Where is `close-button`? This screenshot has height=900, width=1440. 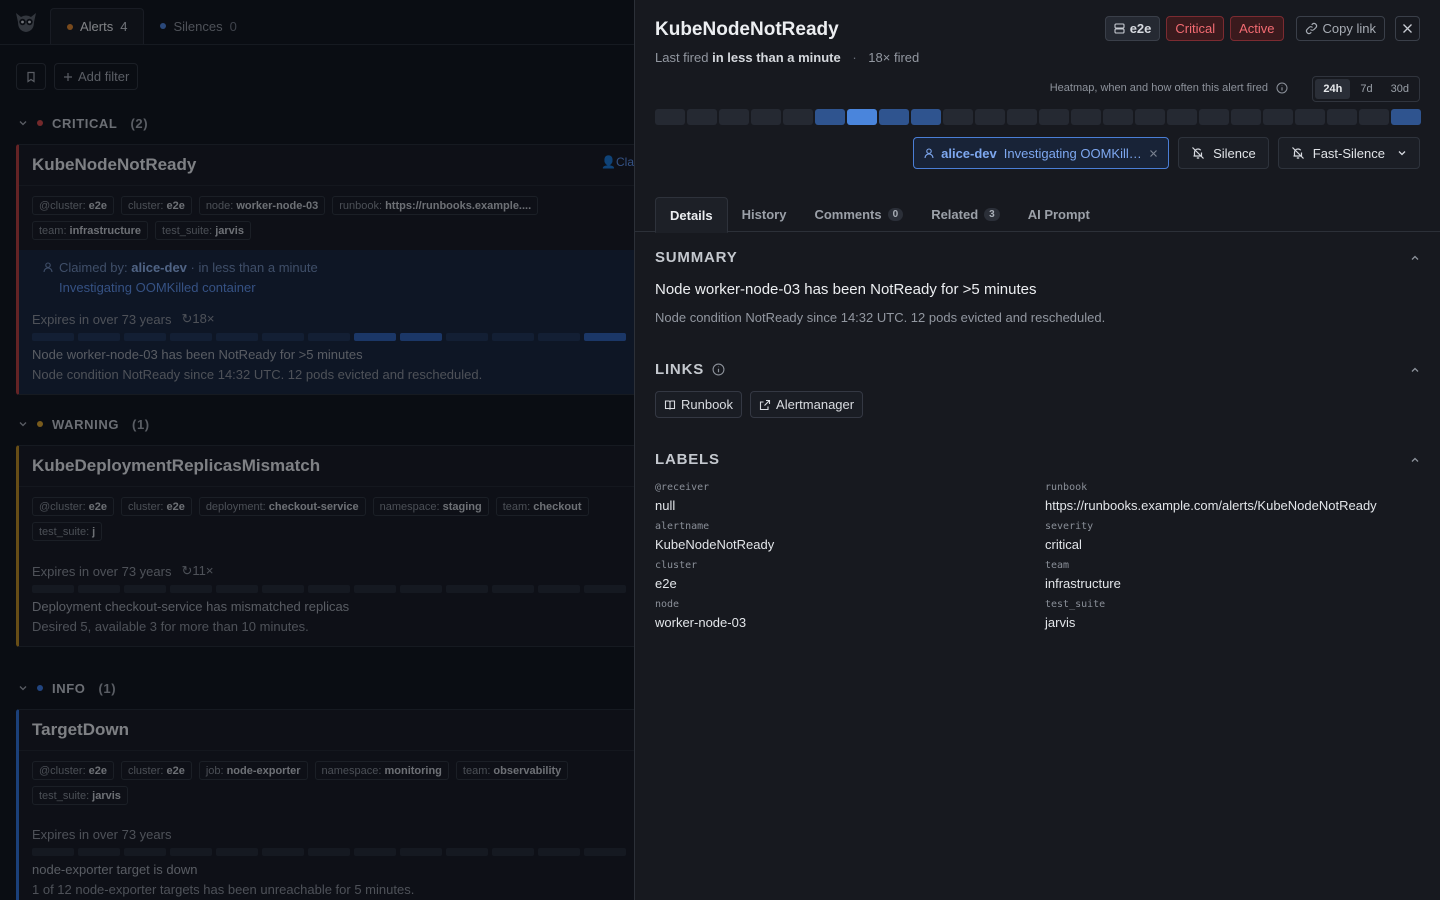 close-button is located at coordinates (1407, 28).